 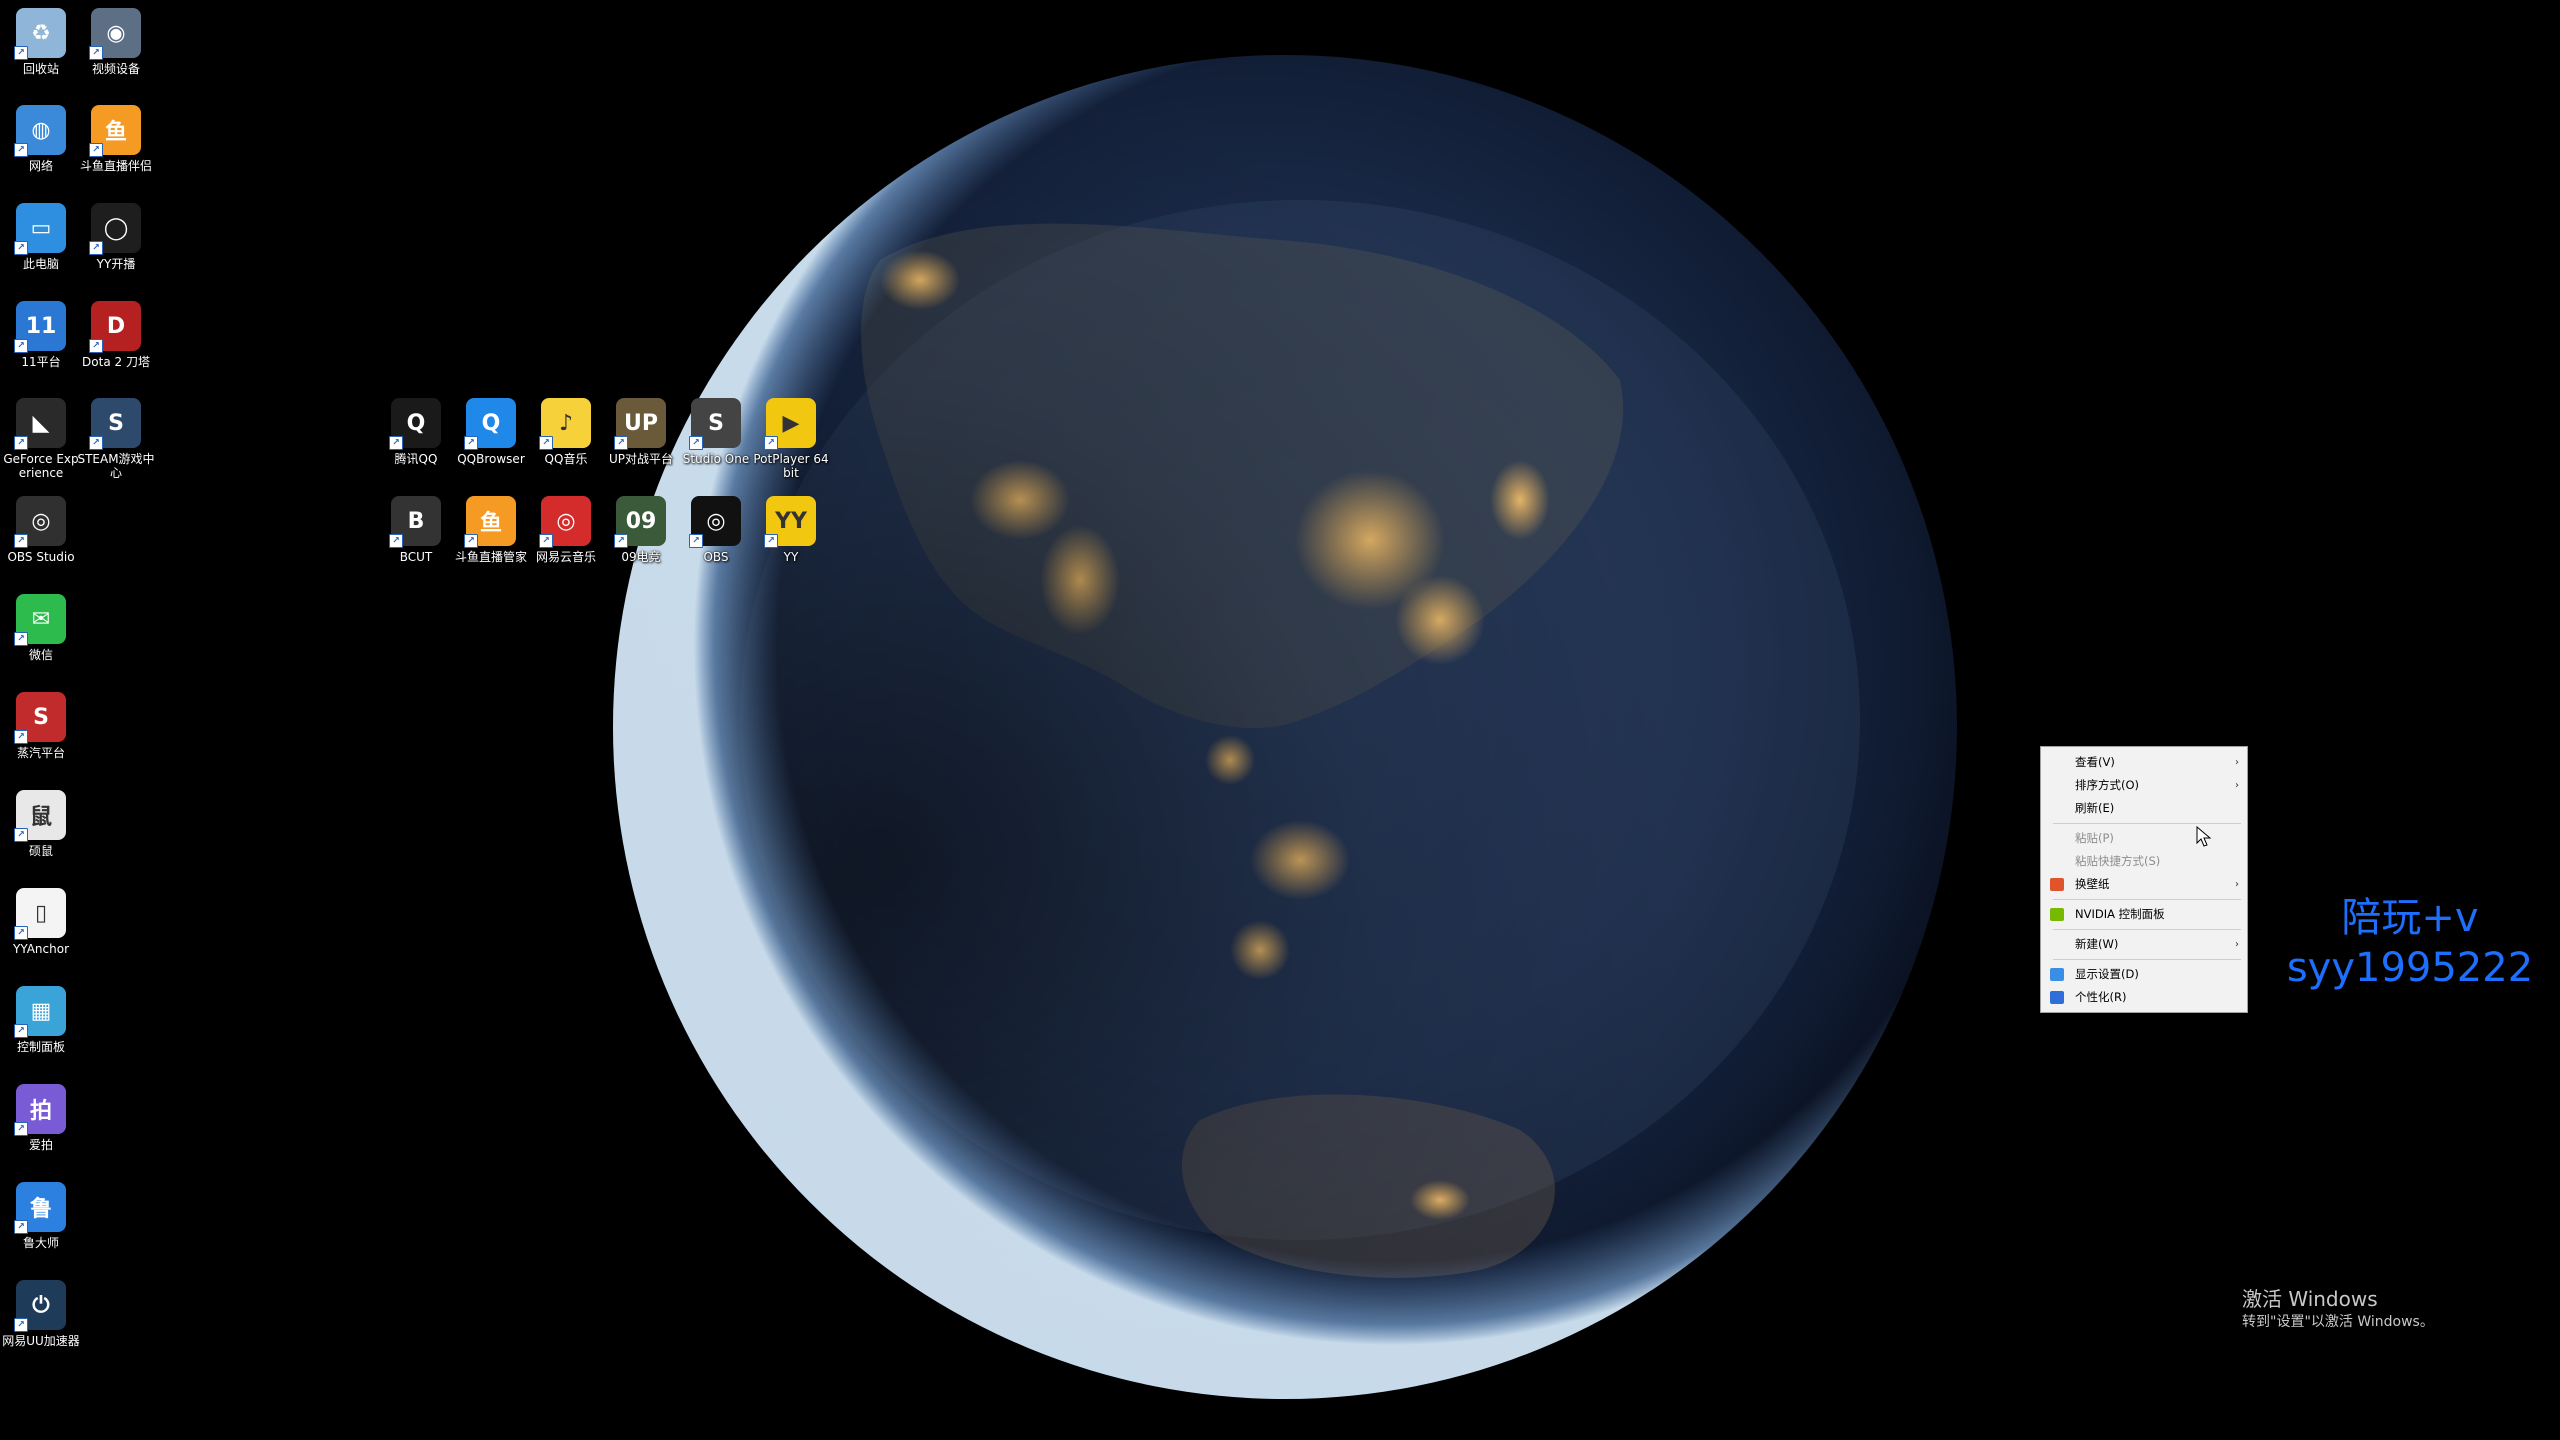 I want to click on shortcut-label: 硕鼠, so click(x=40, y=851).